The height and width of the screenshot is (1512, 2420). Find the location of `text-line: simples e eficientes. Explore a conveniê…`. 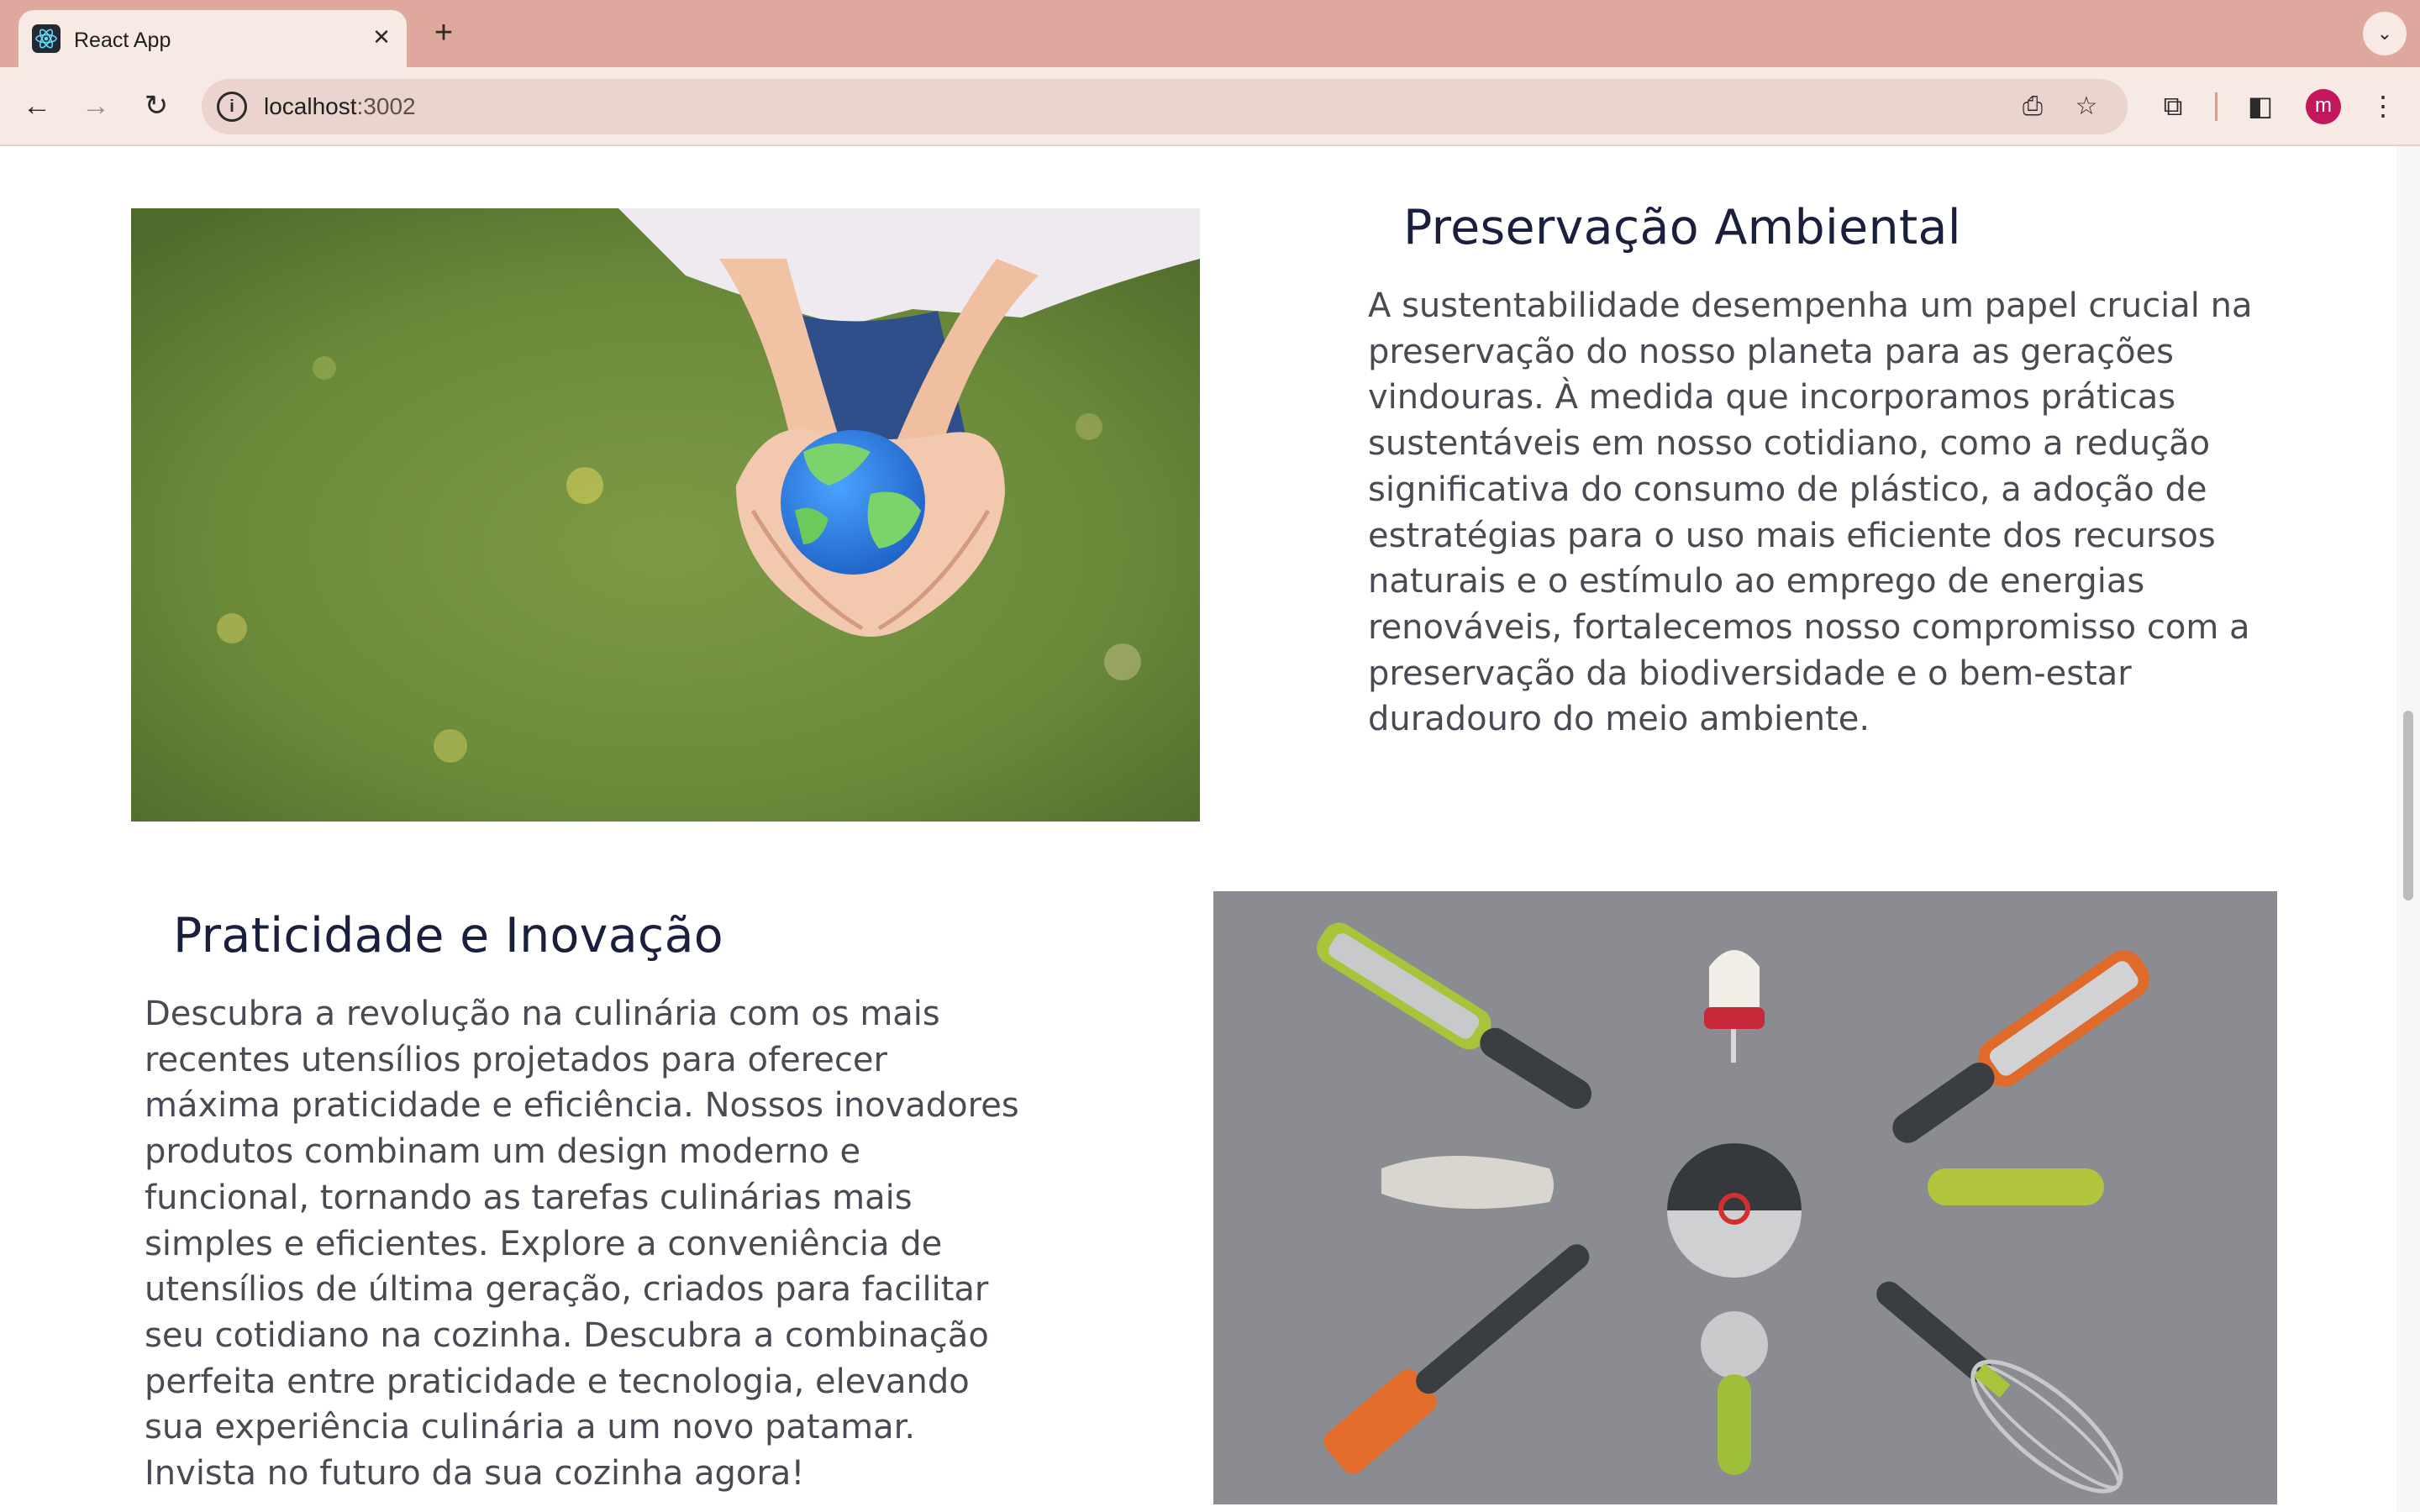

text-line: simples e eficientes. Explore a conveniê… is located at coordinates (544, 1243).